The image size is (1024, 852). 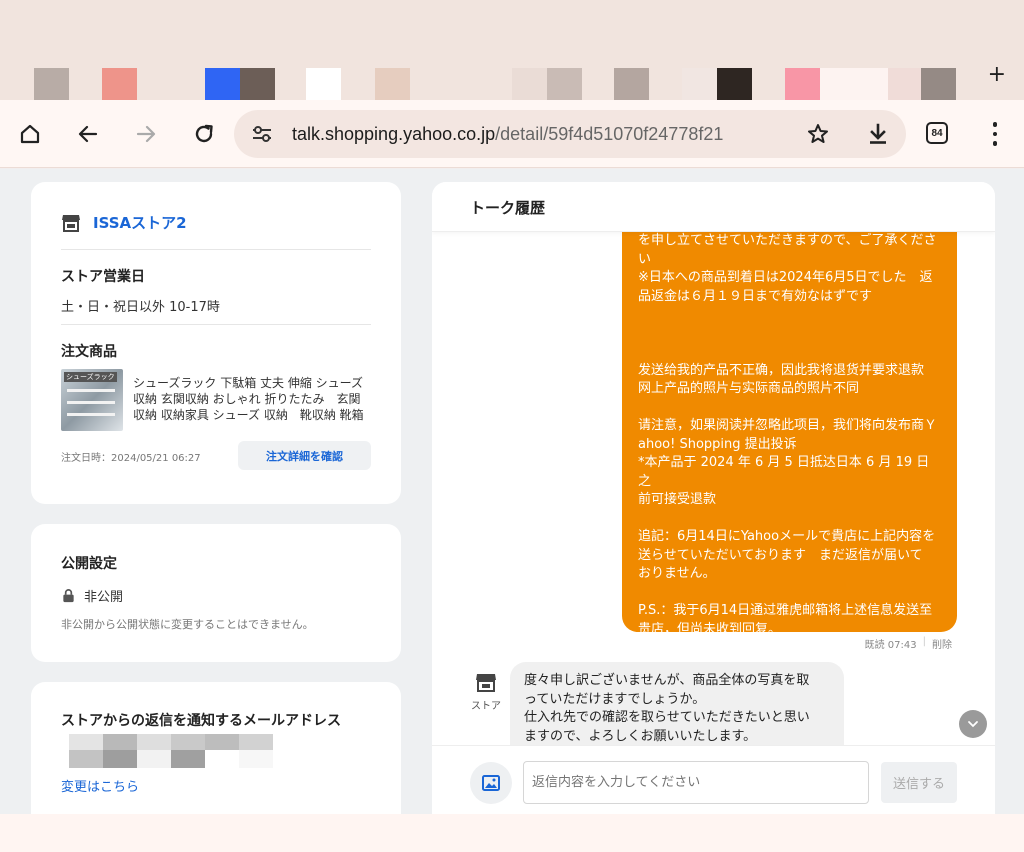 I want to click on forward-button, so click(x=146, y=134).